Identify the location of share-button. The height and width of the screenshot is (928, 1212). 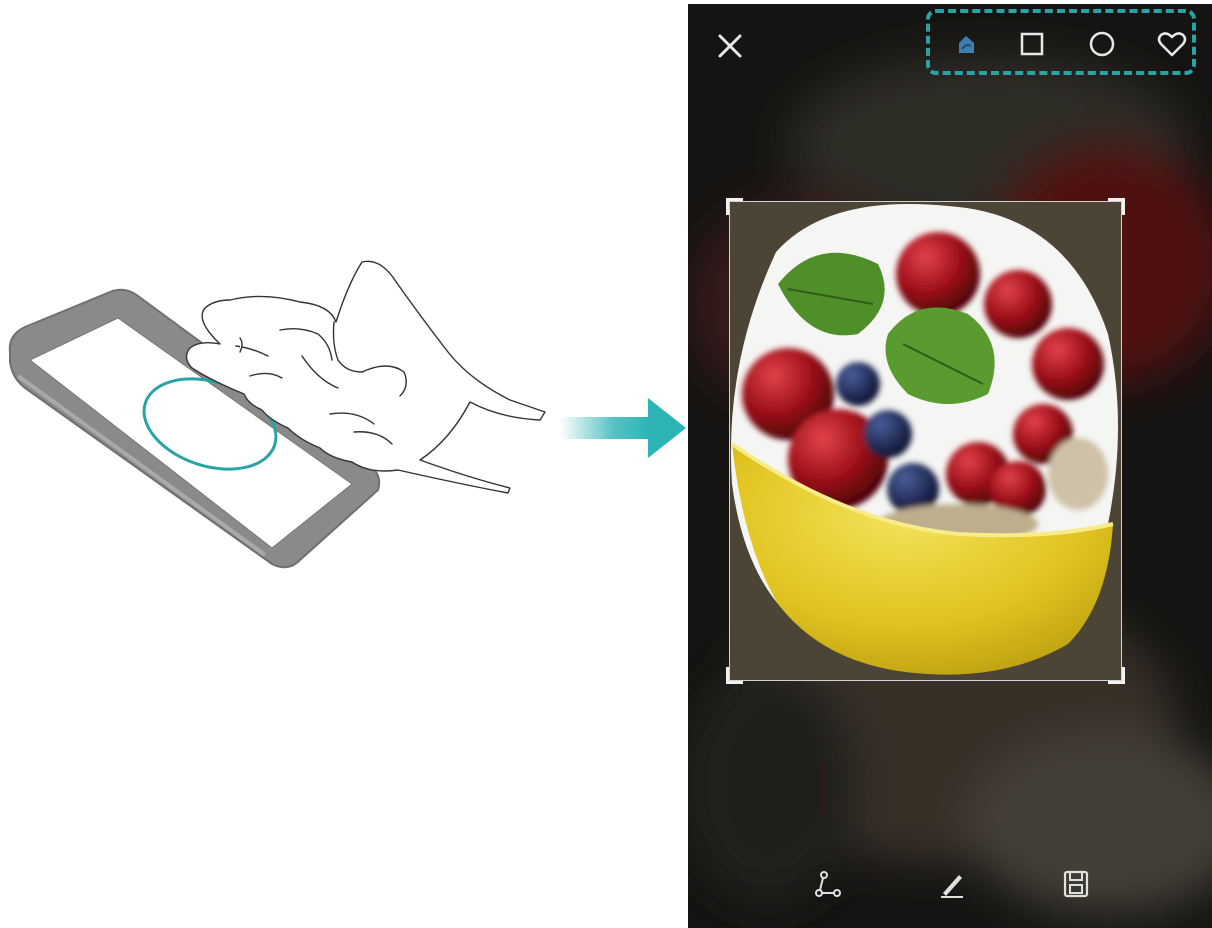
(828, 884).